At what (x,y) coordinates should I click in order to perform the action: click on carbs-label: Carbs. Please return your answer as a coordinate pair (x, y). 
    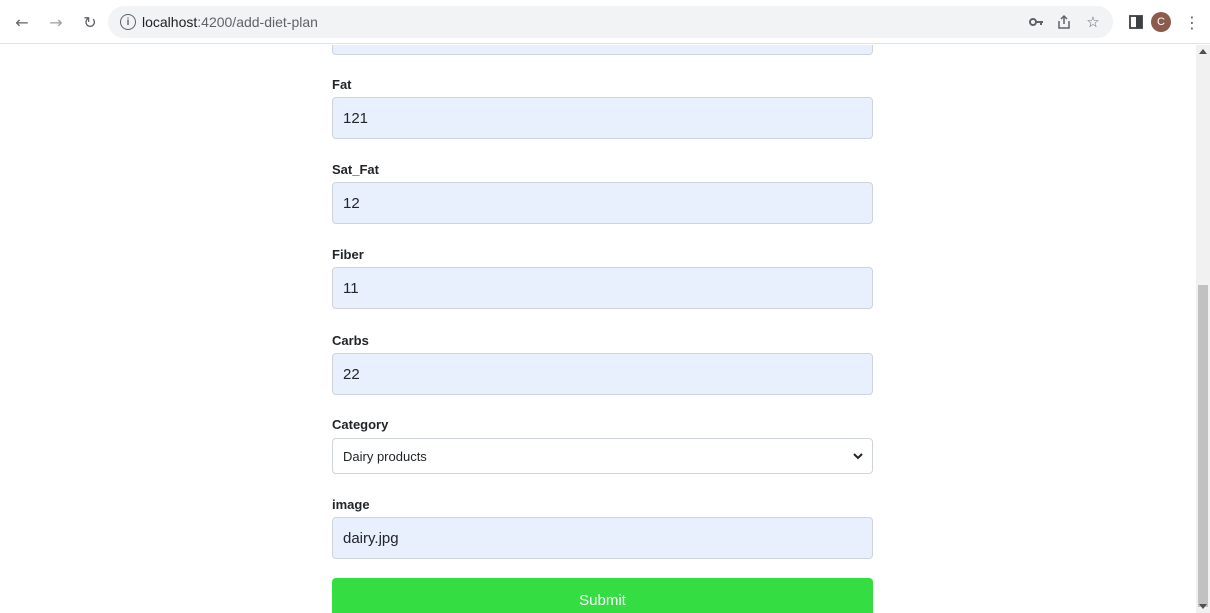
    Looking at the image, I should click on (350, 340).